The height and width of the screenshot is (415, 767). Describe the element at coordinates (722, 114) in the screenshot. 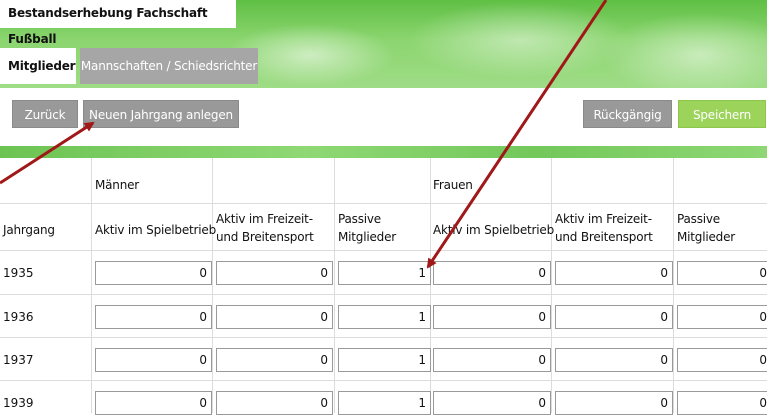

I see `save-button: Speichern` at that location.